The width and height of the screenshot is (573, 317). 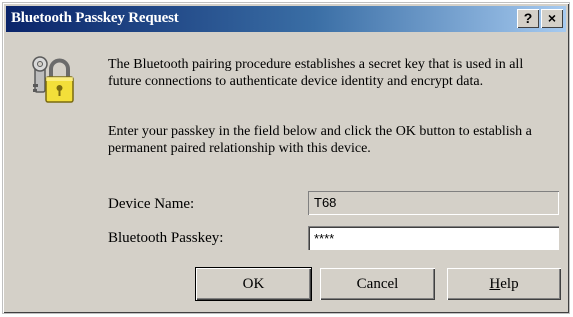 What do you see at coordinates (433, 203) in the screenshot?
I see `device-name-field: T68` at bounding box center [433, 203].